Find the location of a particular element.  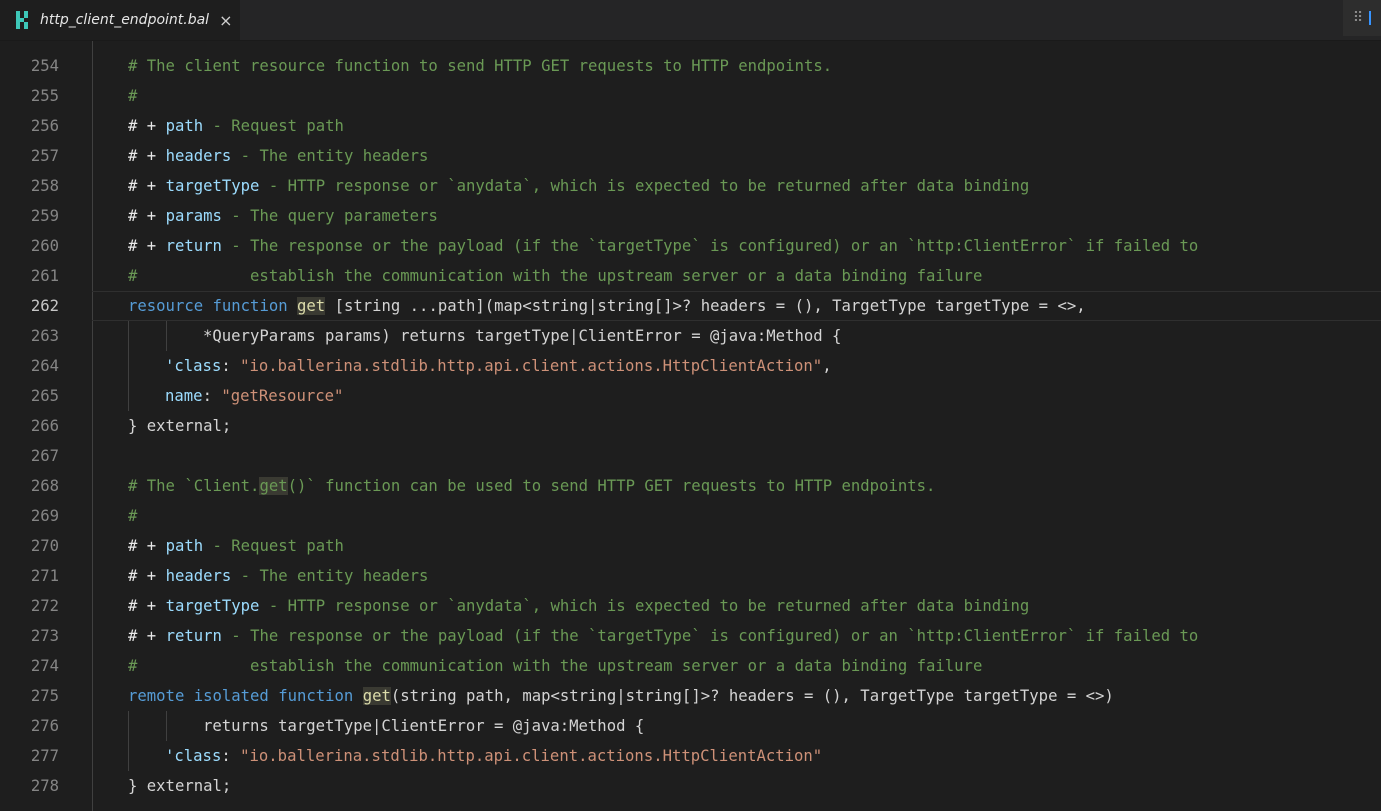

code-line: 266 } external; is located at coordinates (690, 426).